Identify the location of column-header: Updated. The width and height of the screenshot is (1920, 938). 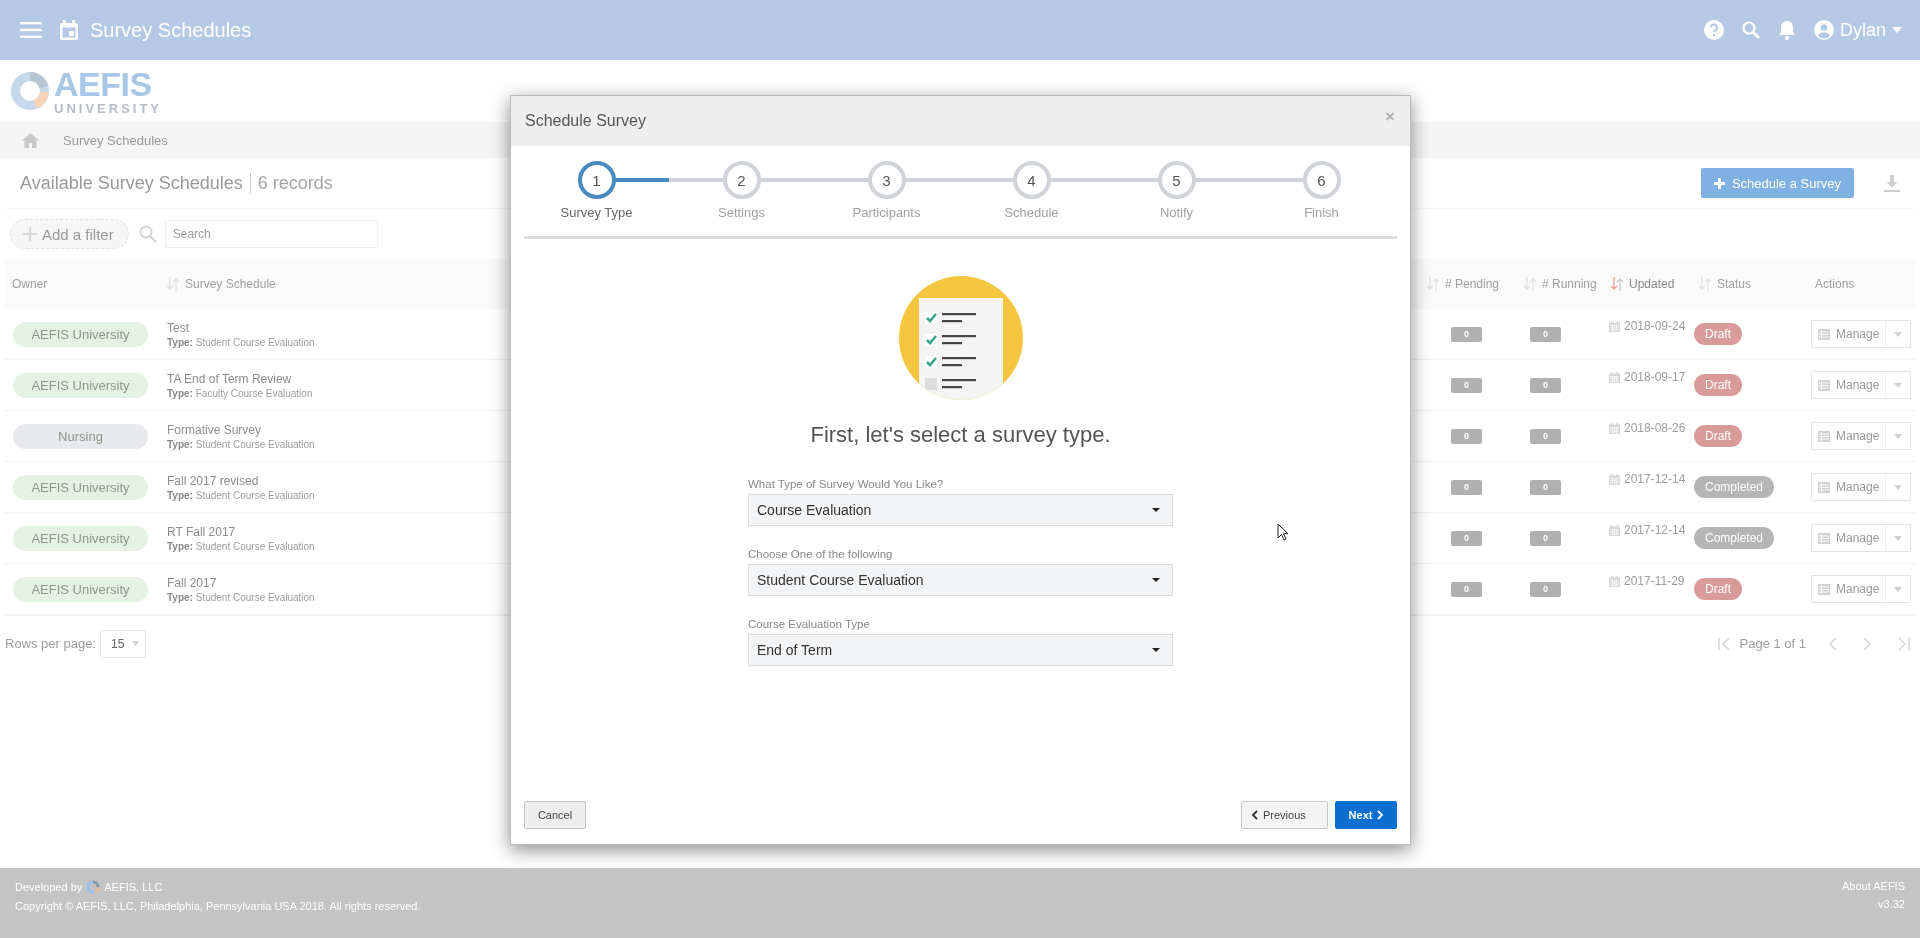
(1648, 284).